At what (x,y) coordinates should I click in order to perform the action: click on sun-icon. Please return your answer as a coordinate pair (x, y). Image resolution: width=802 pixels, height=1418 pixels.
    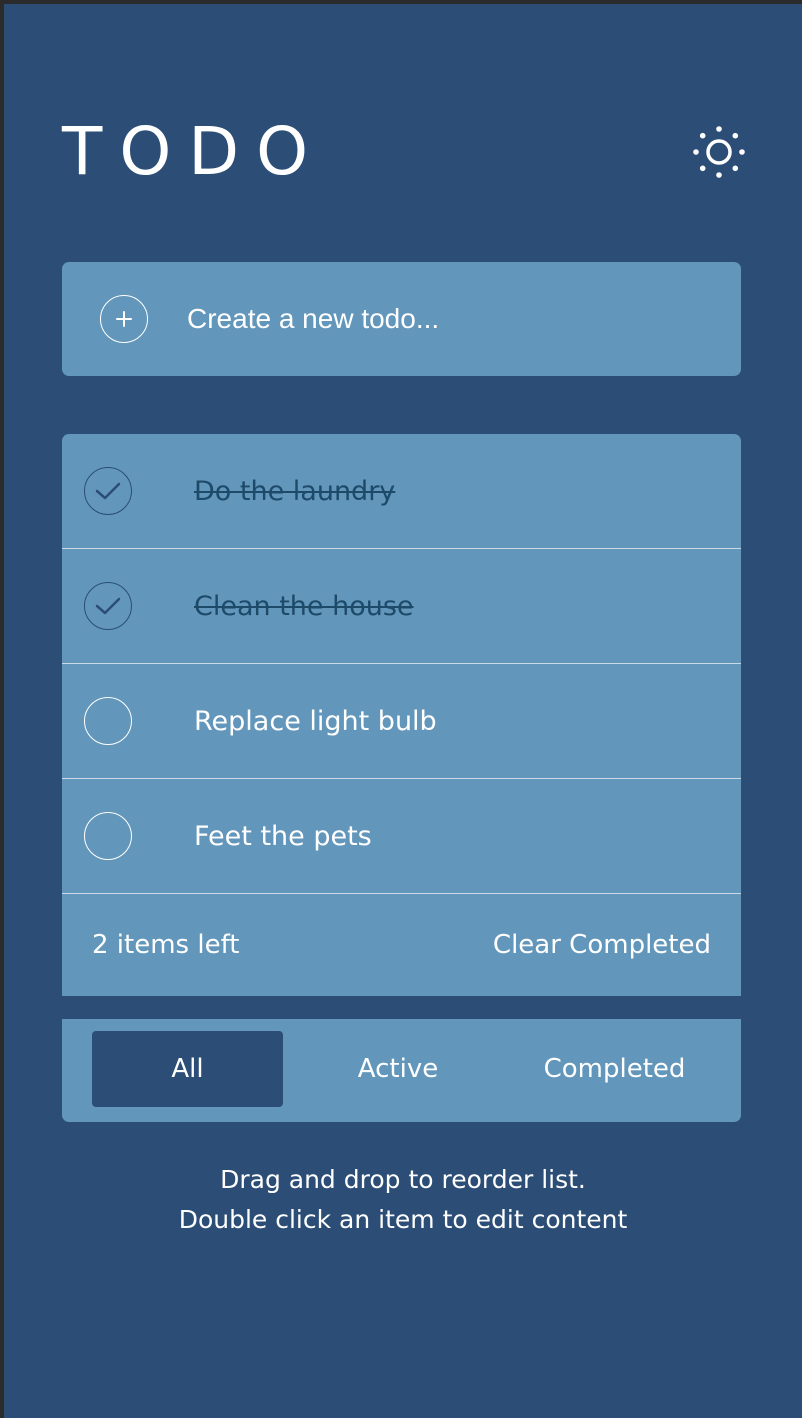
    Looking at the image, I should click on (719, 152).